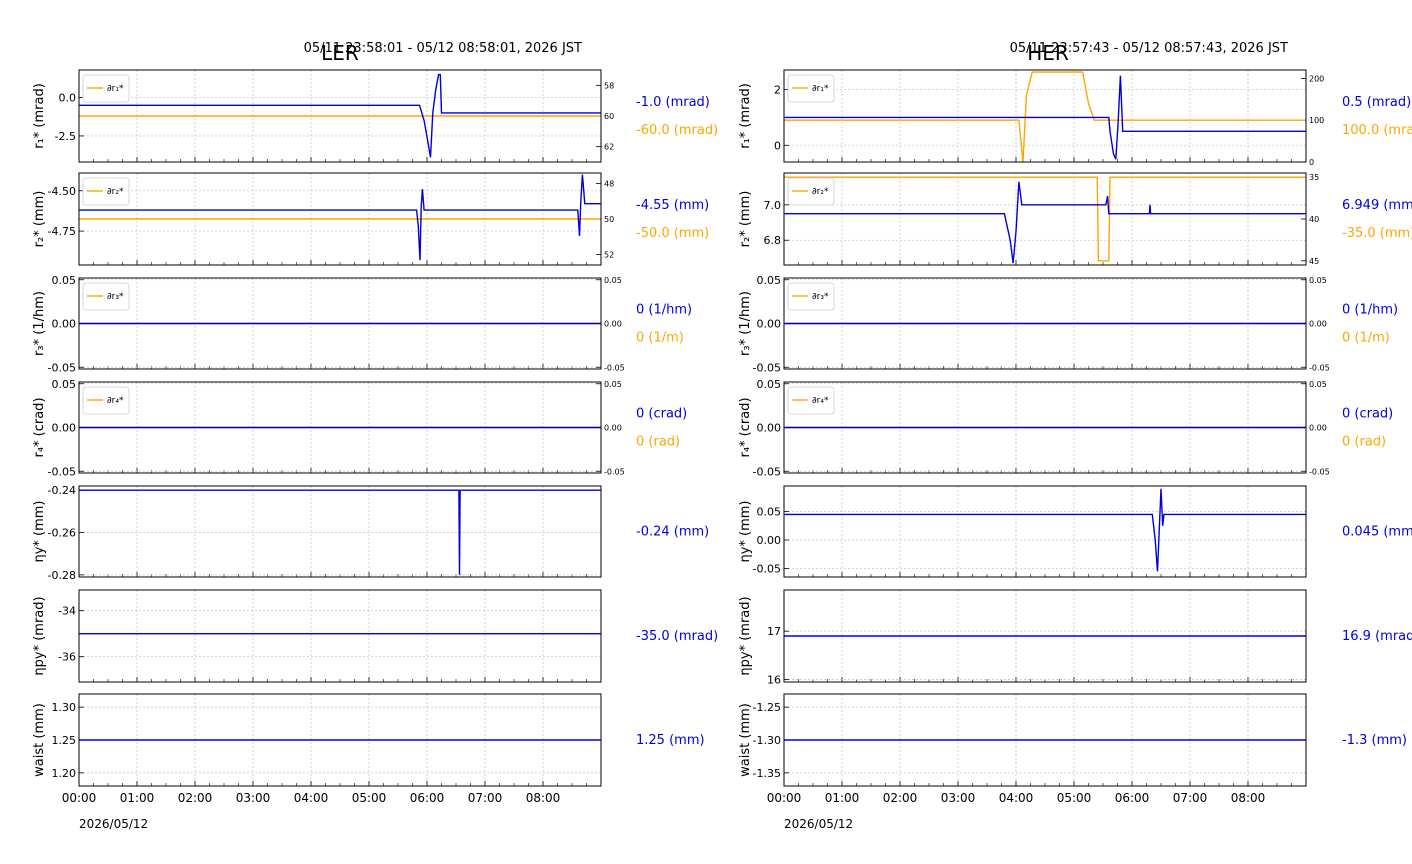 The width and height of the screenshot is (1412, 864). I want to click on value-primary: 0.5 (mrad), so click(1376, 102).